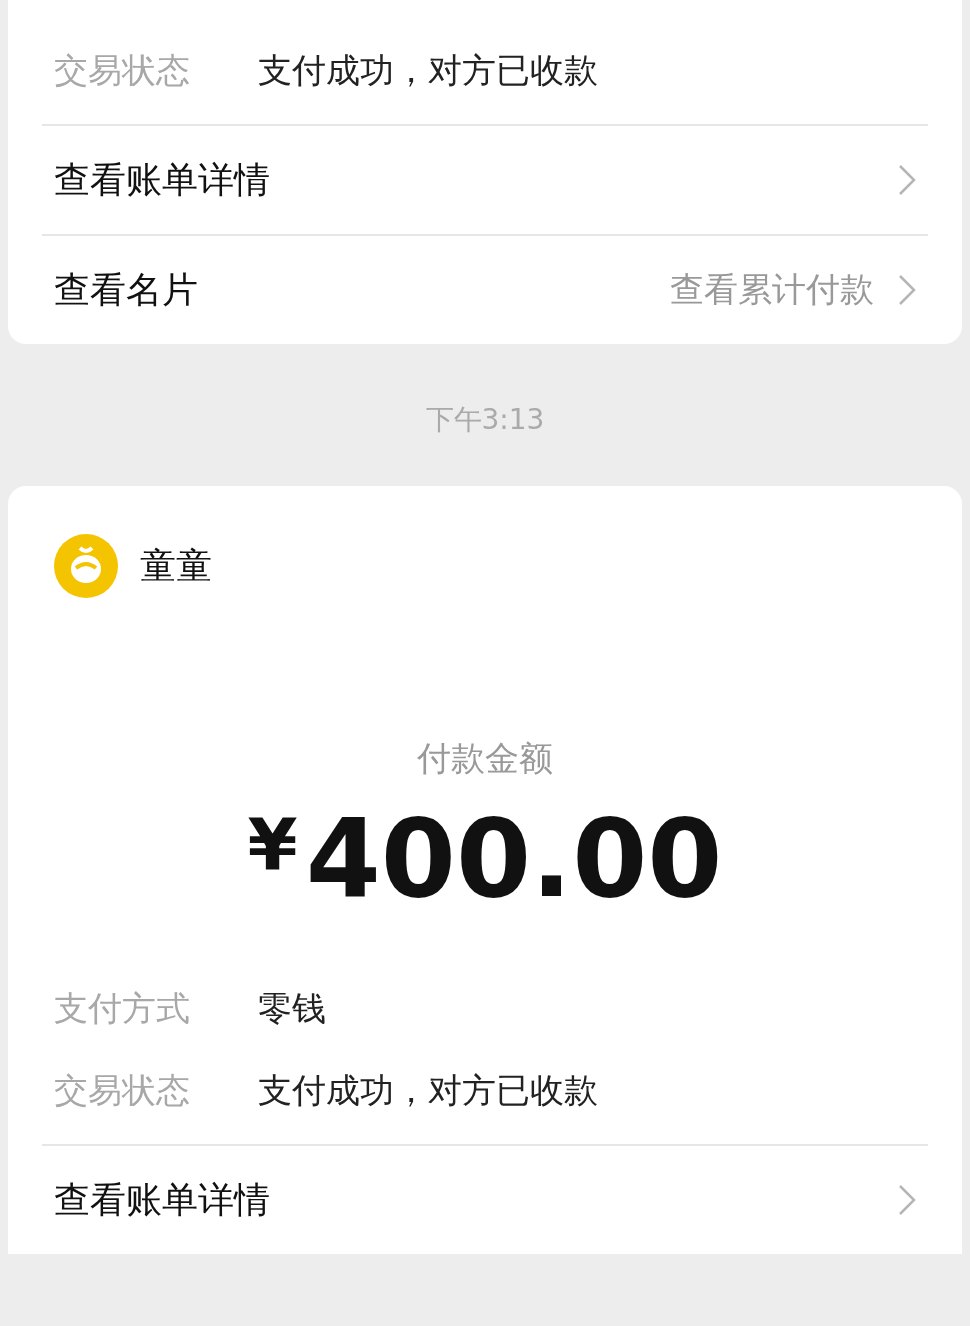  I want to click on amount-label: 付款金额, so click(485, 758).